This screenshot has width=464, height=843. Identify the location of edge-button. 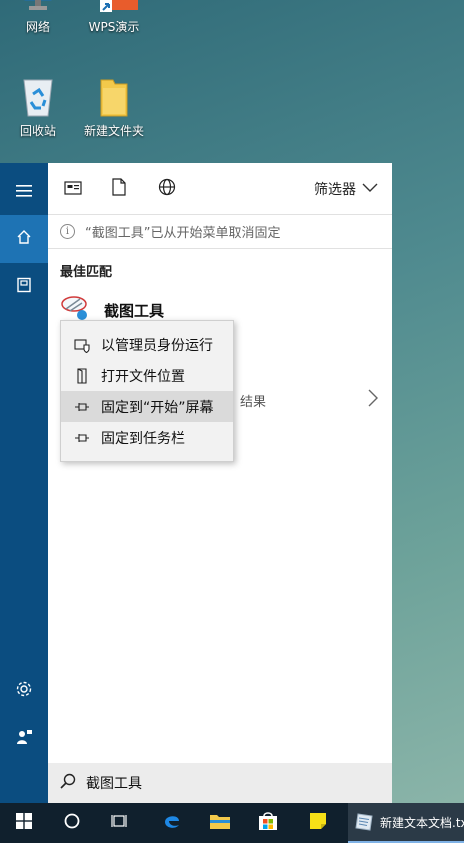
(172, 823).